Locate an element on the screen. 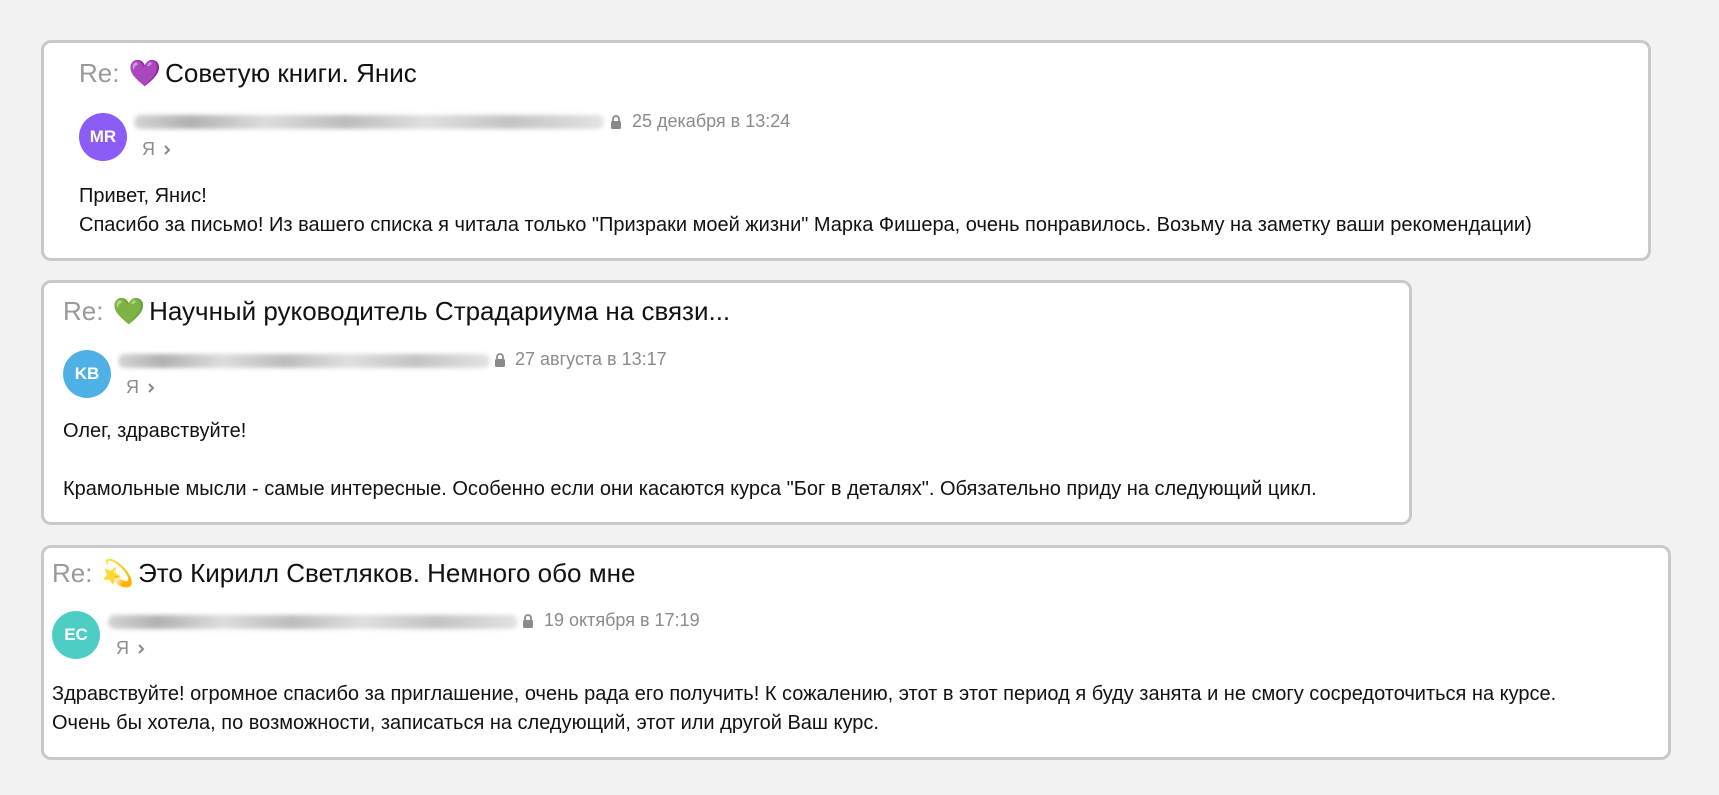 This screenshot has height=795, width=1719. avatar: KB is located at coordinates (87, 374).